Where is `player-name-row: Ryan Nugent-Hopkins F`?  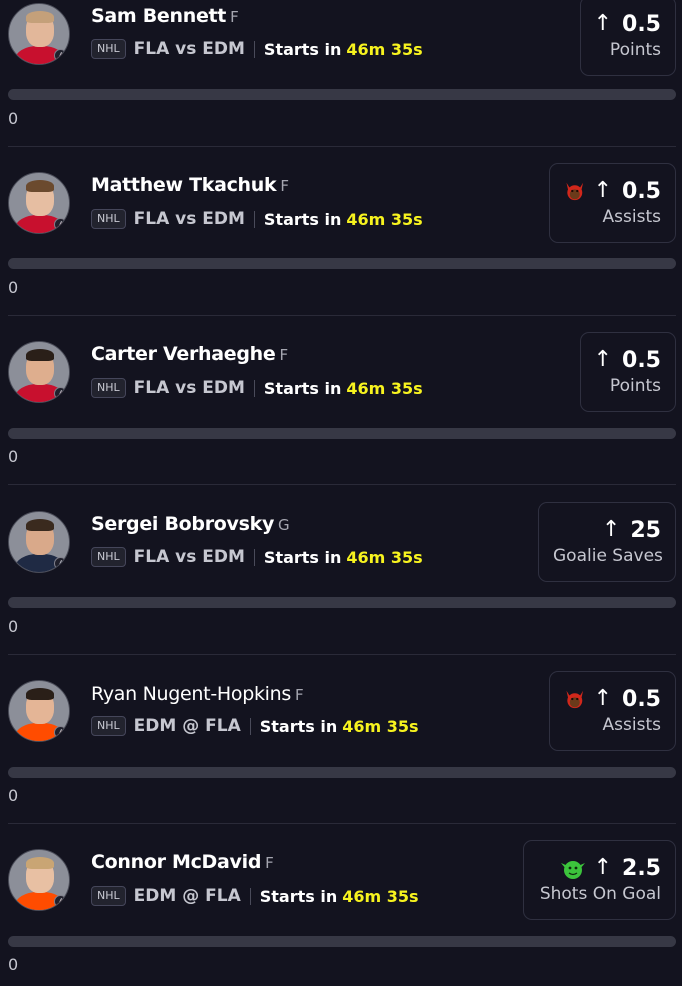
player-name-row: Ryan Nugent-Hopkins F is located at coordinates (197, 694).